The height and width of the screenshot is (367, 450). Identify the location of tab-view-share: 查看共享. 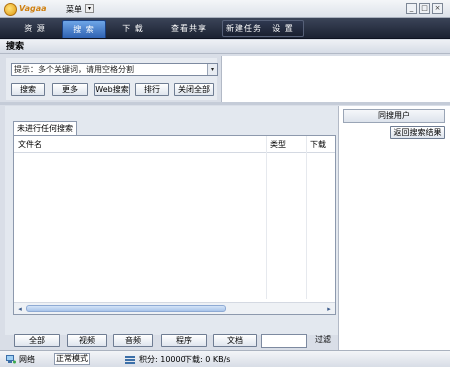
(189, 29).